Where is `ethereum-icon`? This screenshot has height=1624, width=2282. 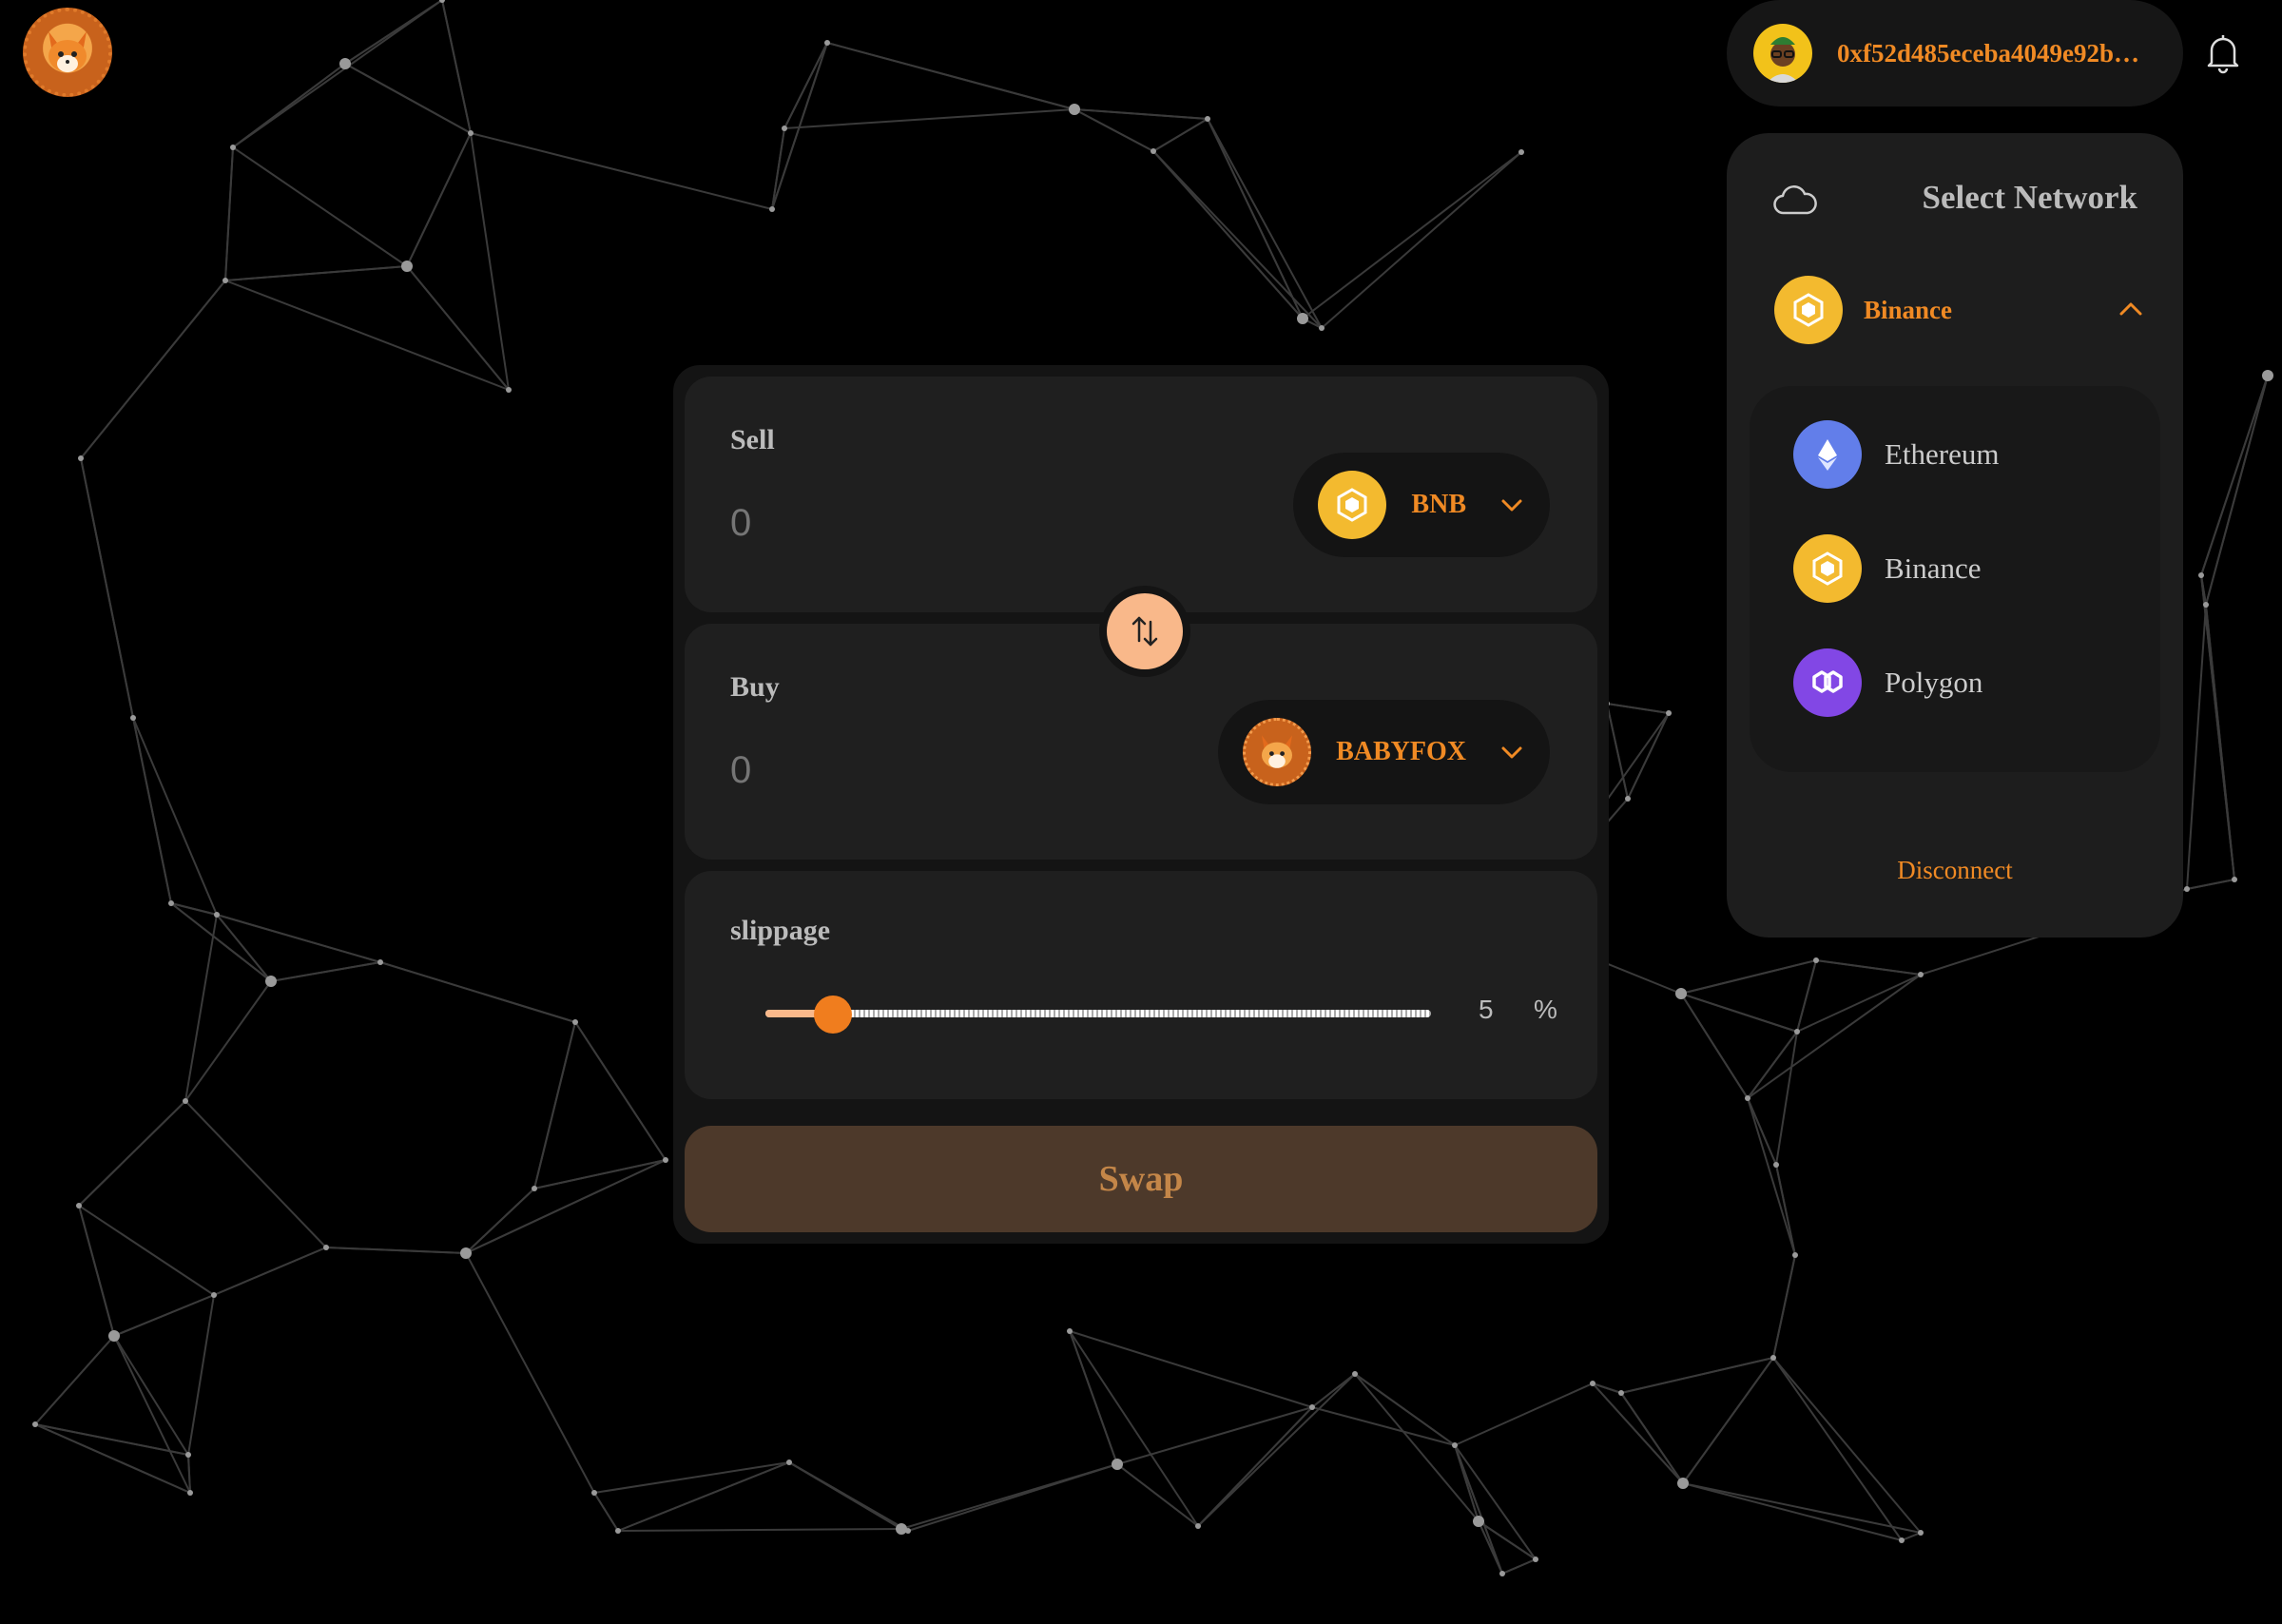 ethereum-icon is located at coordinates (1827, 454).